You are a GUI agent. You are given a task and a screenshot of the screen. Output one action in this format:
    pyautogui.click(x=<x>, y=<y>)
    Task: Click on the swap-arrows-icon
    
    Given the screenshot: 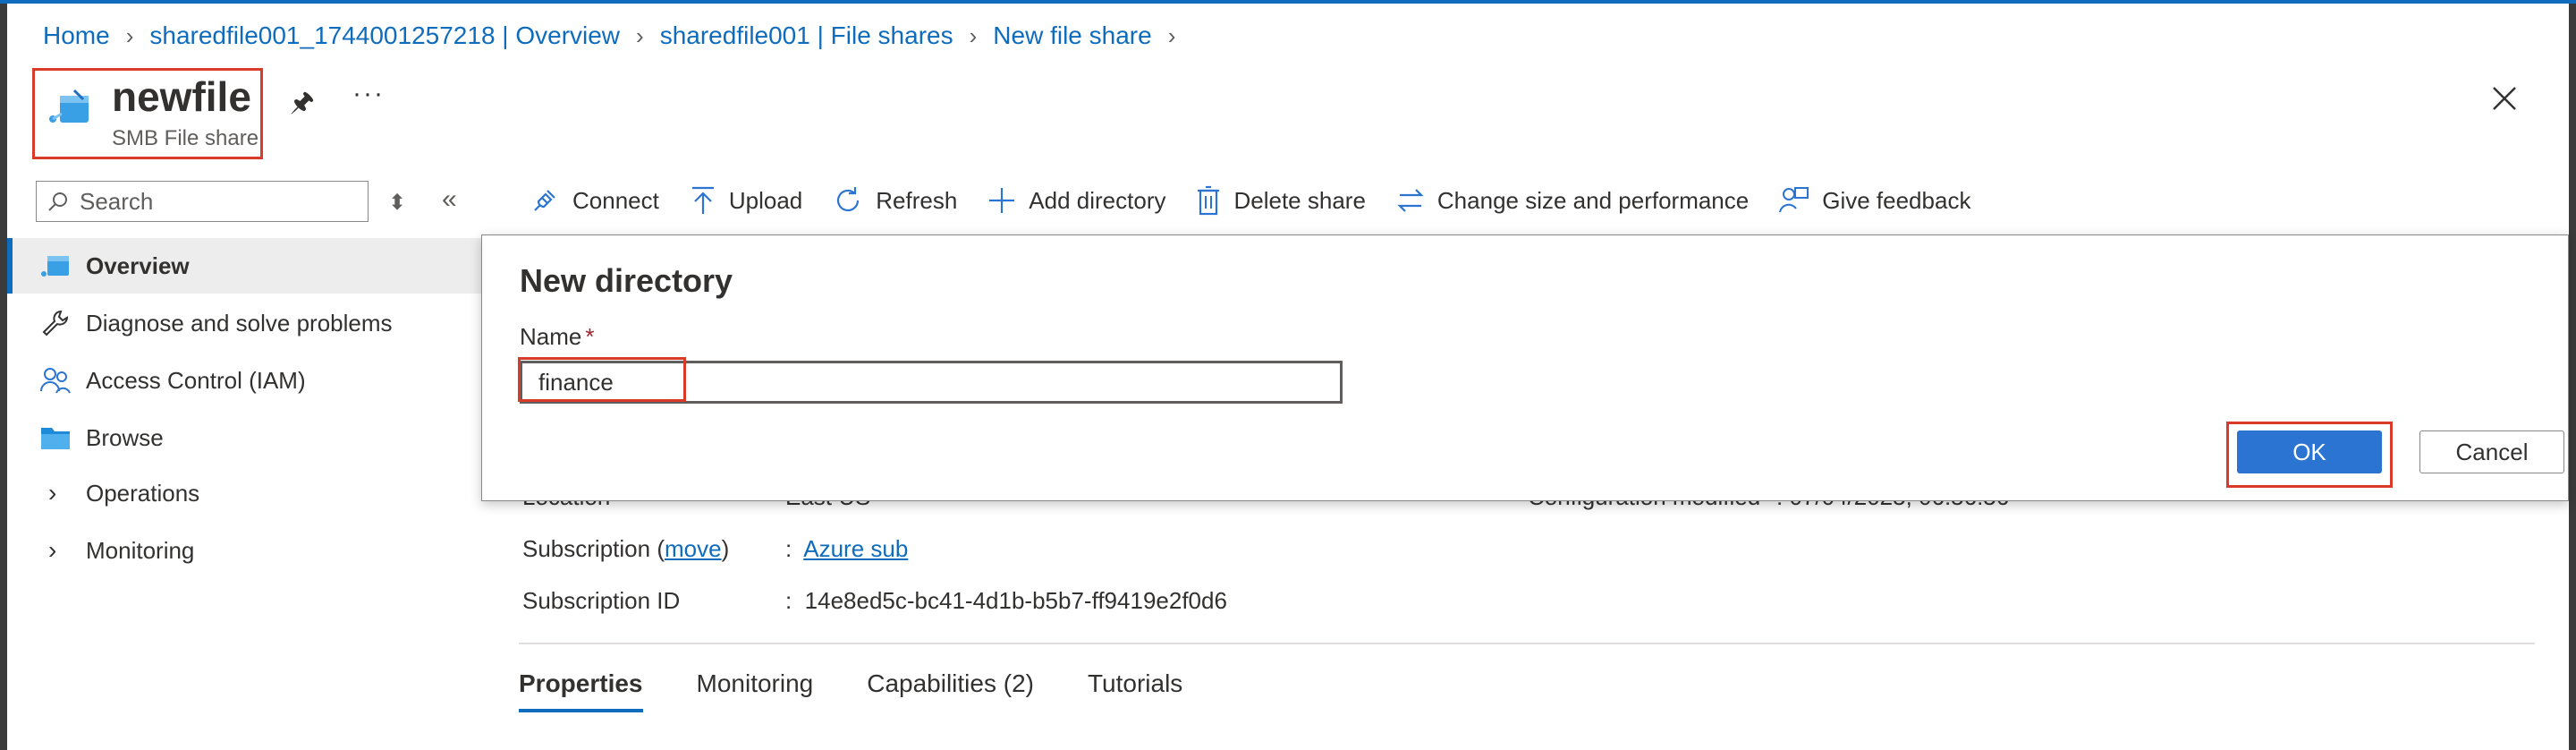 What is the action you would take?
    pyautogui.click(x=1410, y=200)
    